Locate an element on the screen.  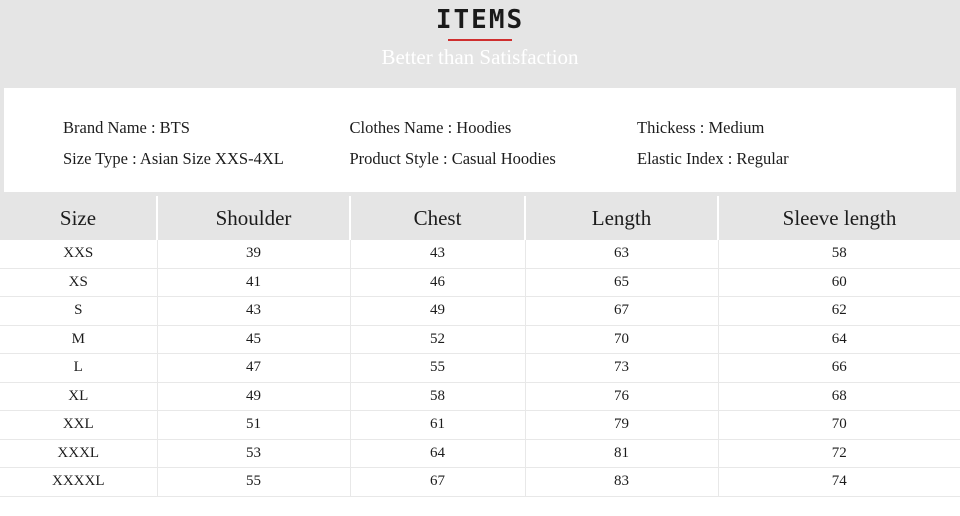
table-row: XS 41 46 65 60 is located at coordinates (480, 282).